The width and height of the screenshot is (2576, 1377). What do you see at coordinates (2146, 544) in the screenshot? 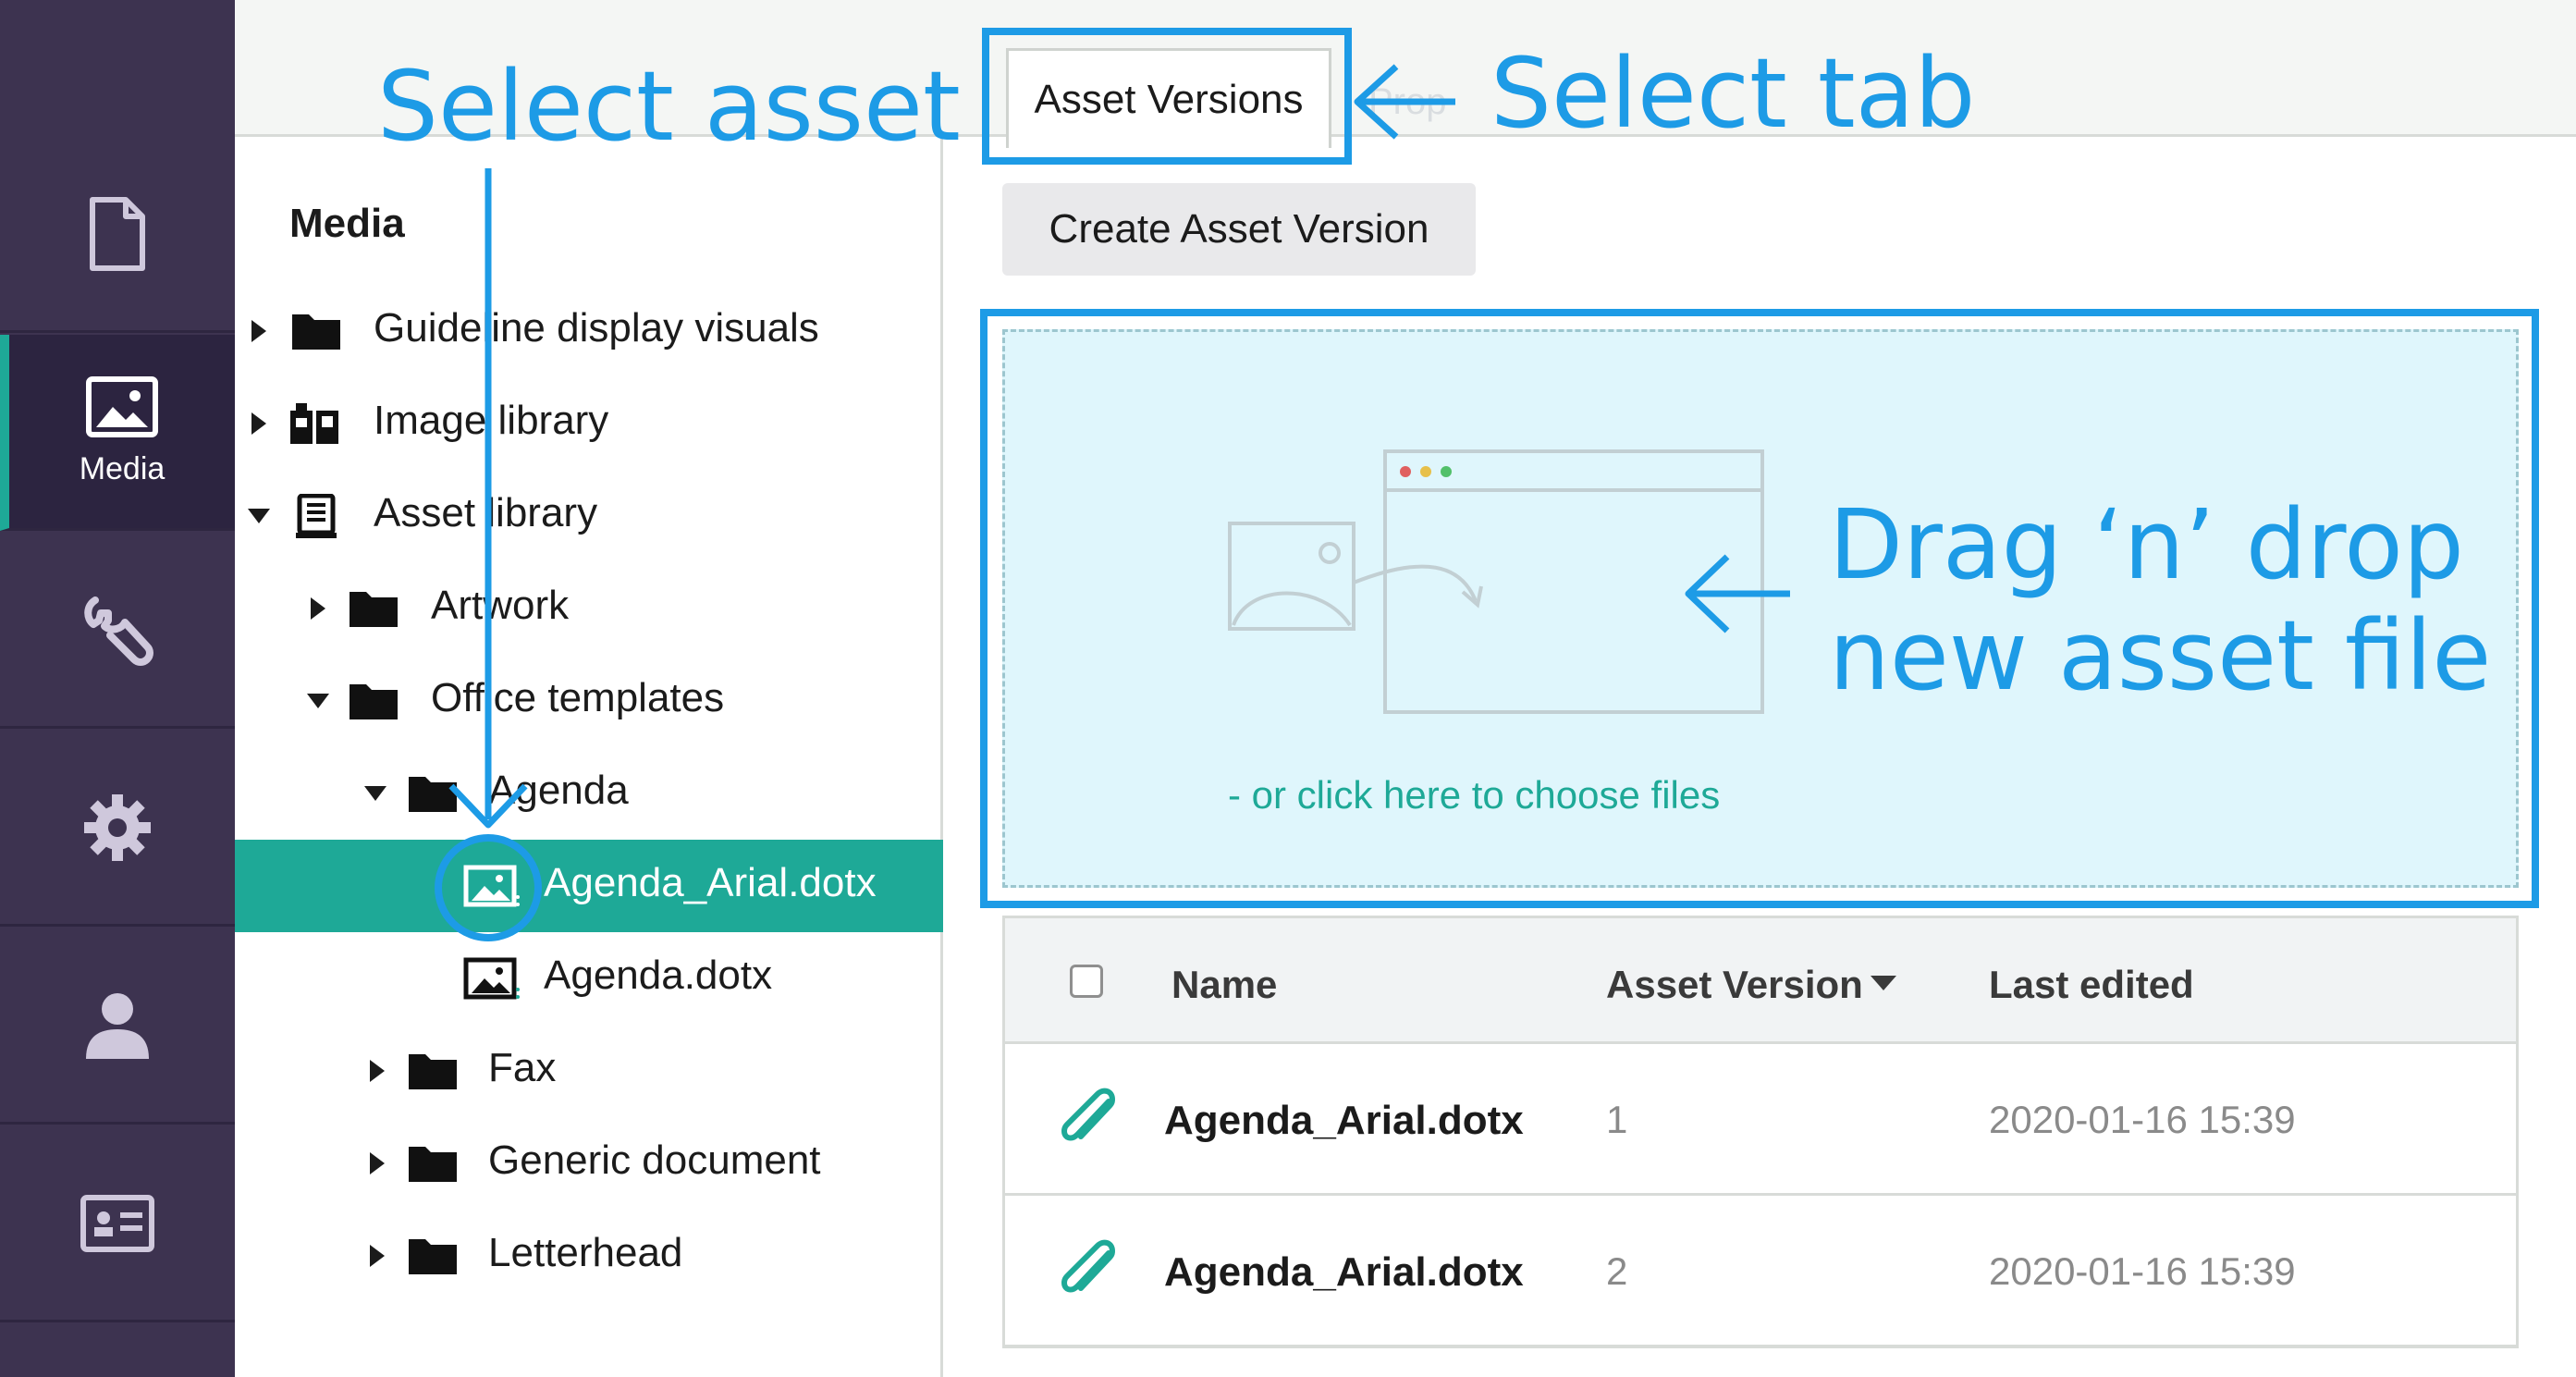
I see `annotation-drag-line-1: Drag ‘n’ drop` at bounding box center [2146, 544].